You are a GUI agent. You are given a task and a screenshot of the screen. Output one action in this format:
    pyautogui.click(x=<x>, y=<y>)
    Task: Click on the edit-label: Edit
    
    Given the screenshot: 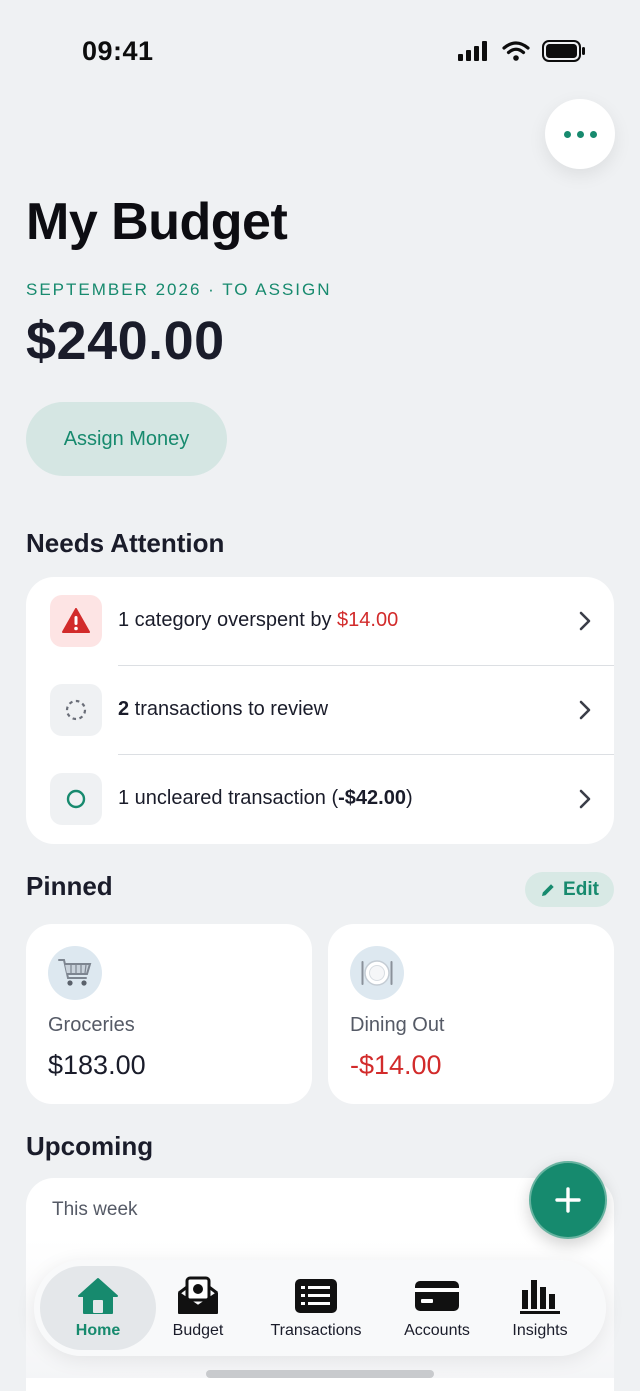 What is the action you would take?
    pyautogui.click(x=581, y=889)
    